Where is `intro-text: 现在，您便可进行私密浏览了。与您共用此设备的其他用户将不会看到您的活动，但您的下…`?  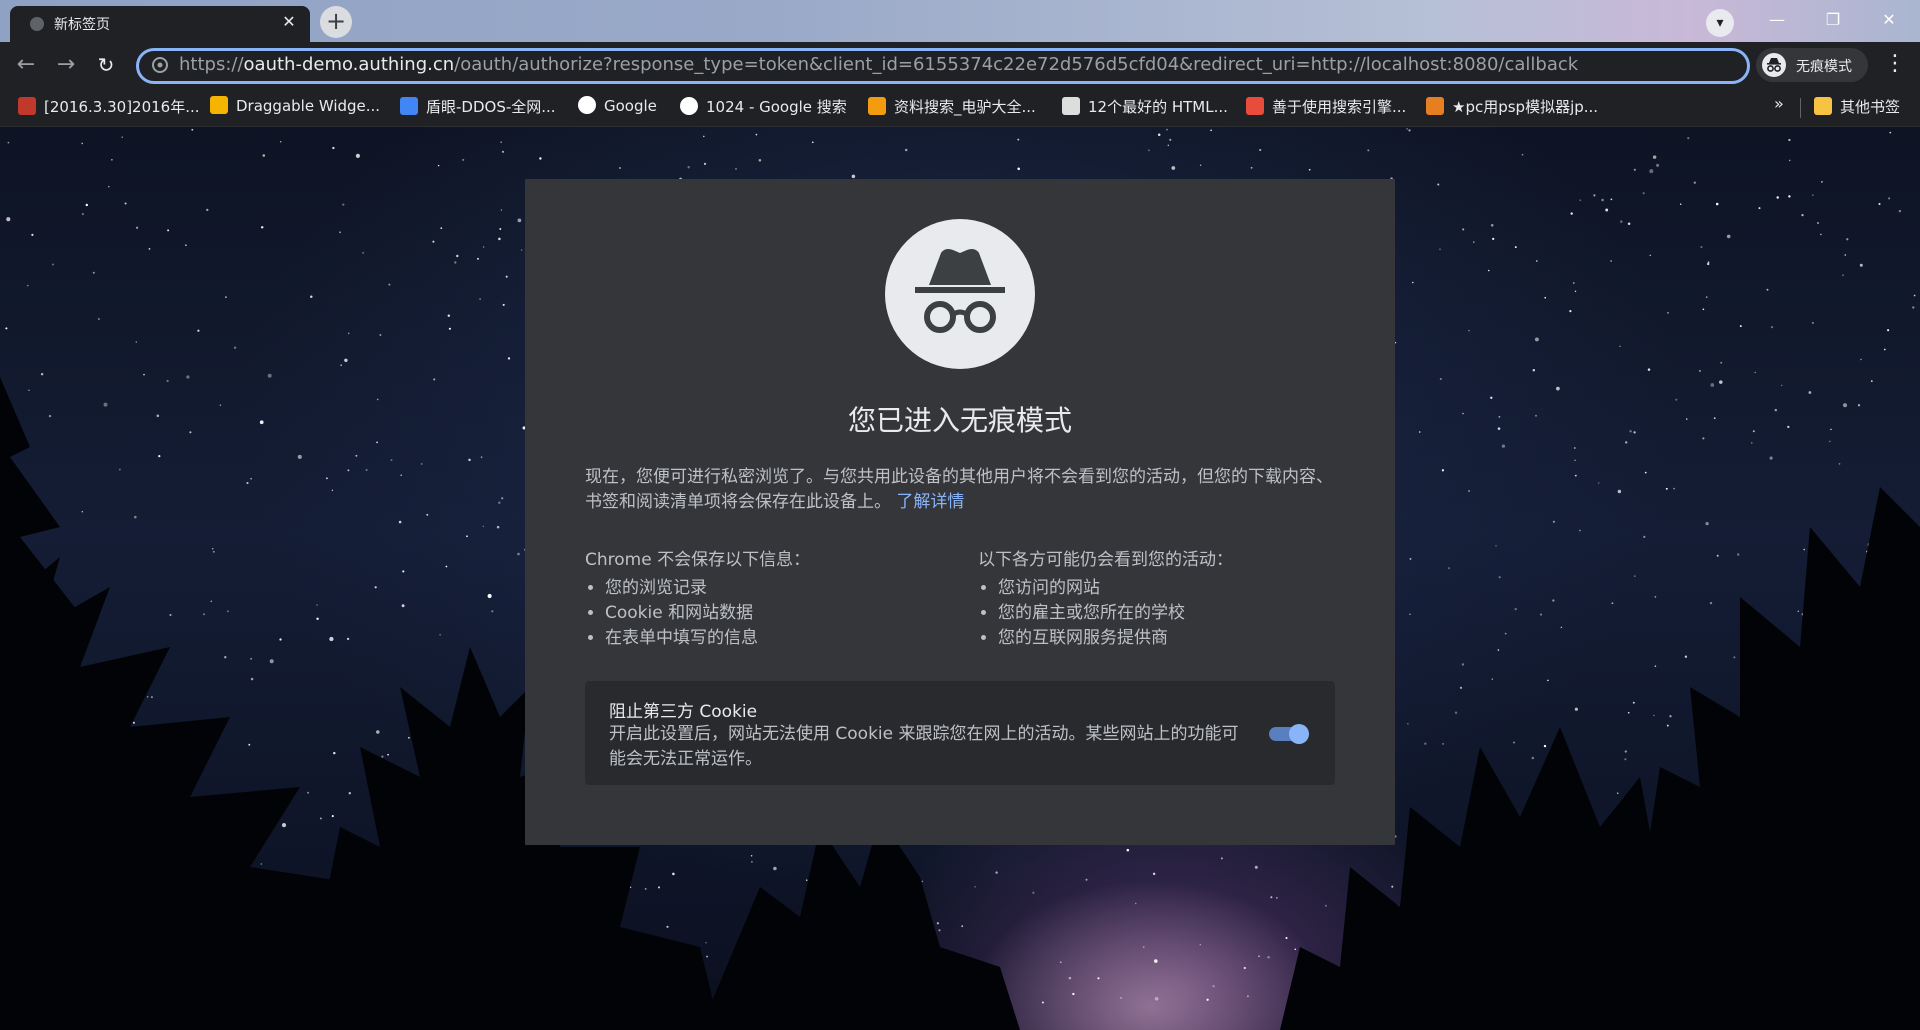
intro-text: 现在，您便可进行私密浏览了。与您共用此设备的其他用户将不会看到您的活动，但您的下… is located at coordinates (959, 489).